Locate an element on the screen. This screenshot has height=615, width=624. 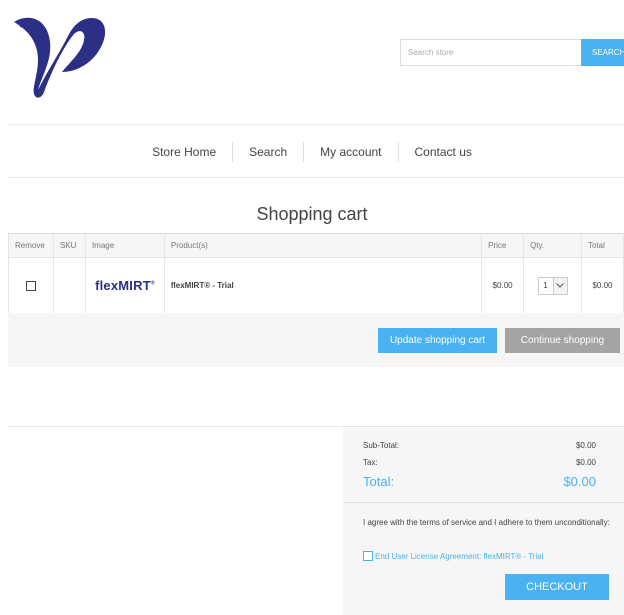
search-box: SEARCH is located at coordinates (512, 52).